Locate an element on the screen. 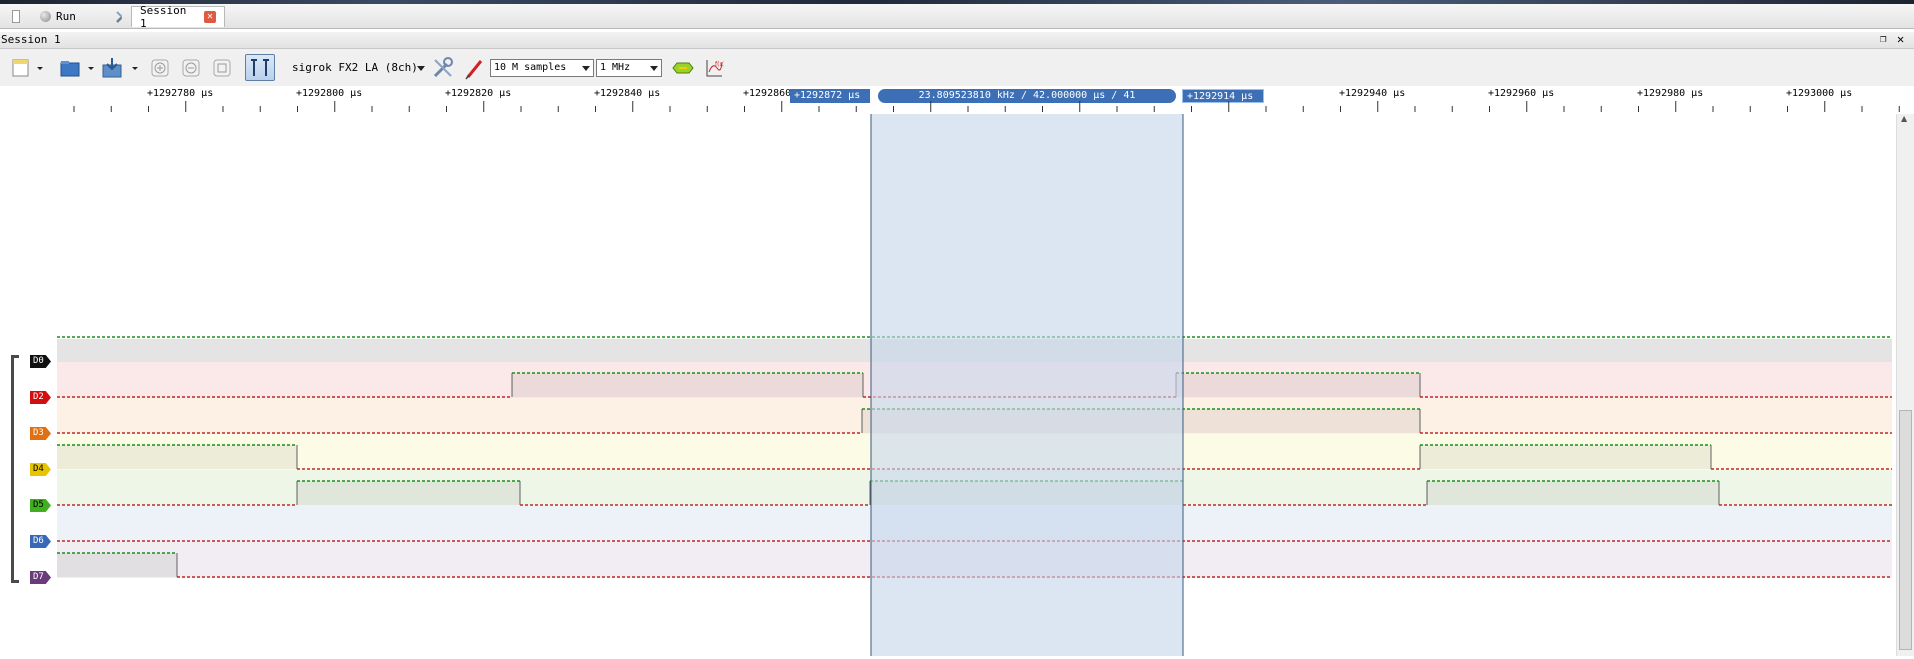 Image resolution: width=1914 pixels, height=659 pixels. math-button: f(x) is located at coordinates (714, 68).